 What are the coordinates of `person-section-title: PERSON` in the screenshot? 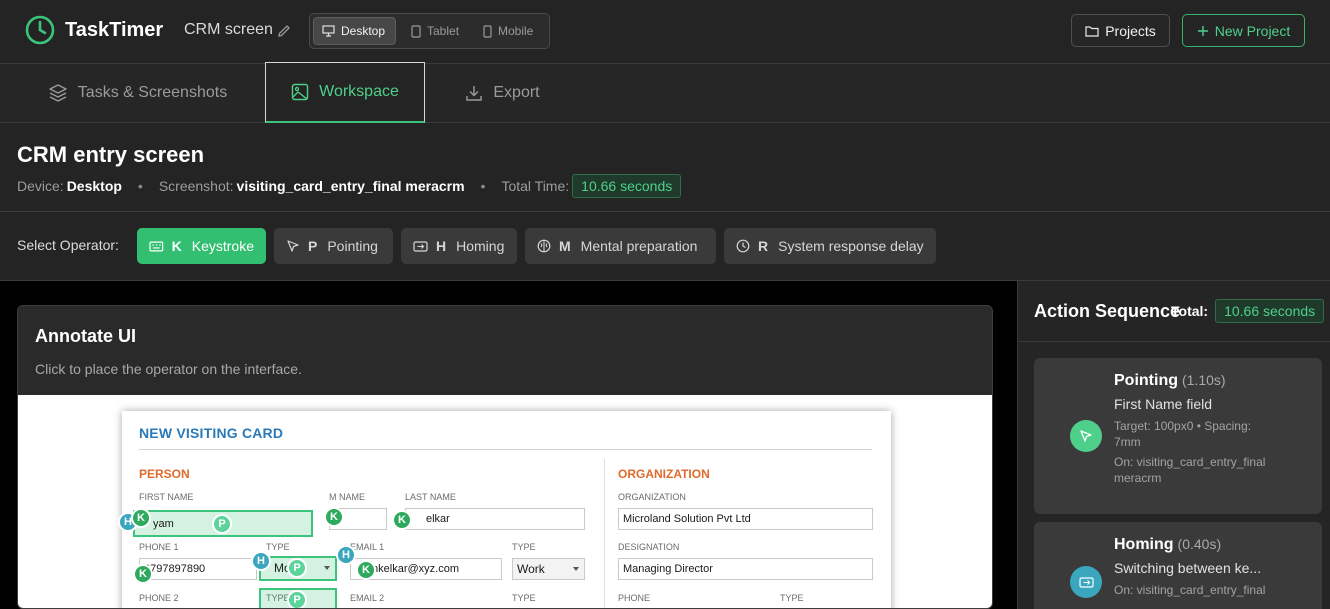 It's located at (164, 474).